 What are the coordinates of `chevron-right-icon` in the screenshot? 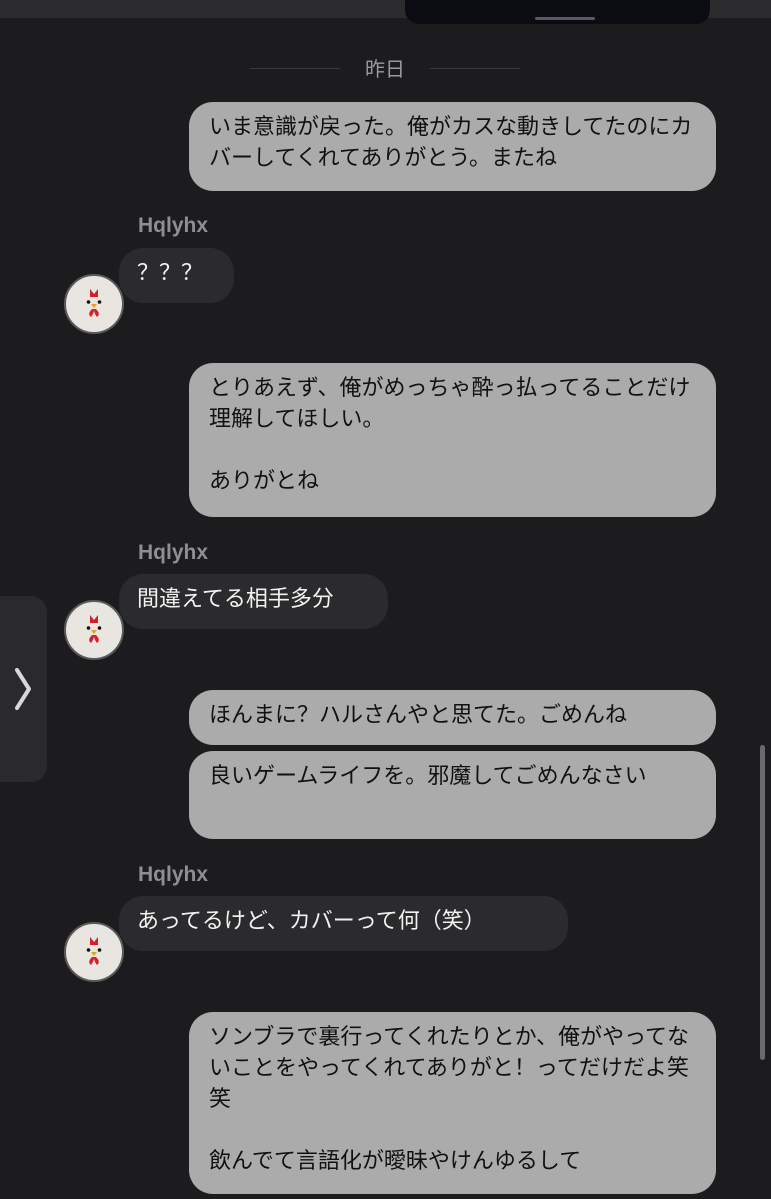 It's located at (23, 689).